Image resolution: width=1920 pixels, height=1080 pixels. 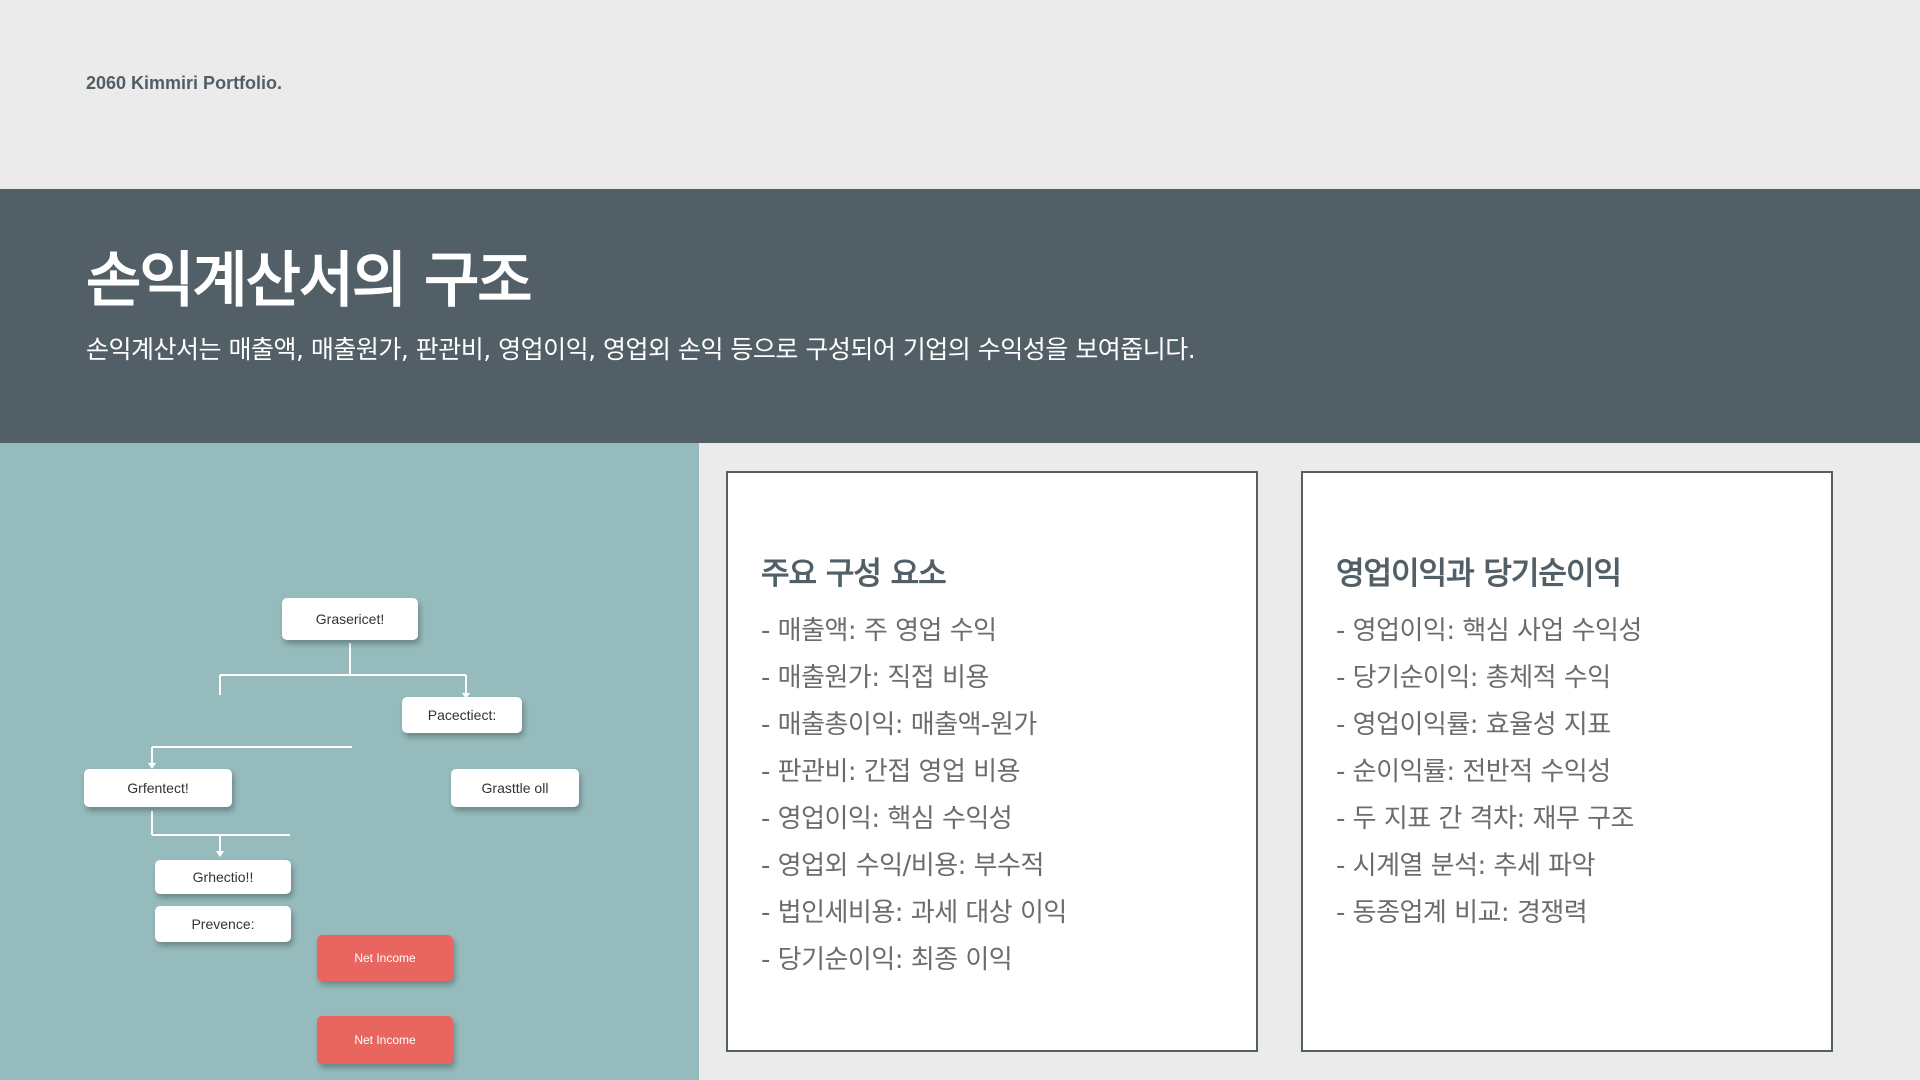 I want to click on flowchart-node: Grasericet!, so click(x=350, y=619).